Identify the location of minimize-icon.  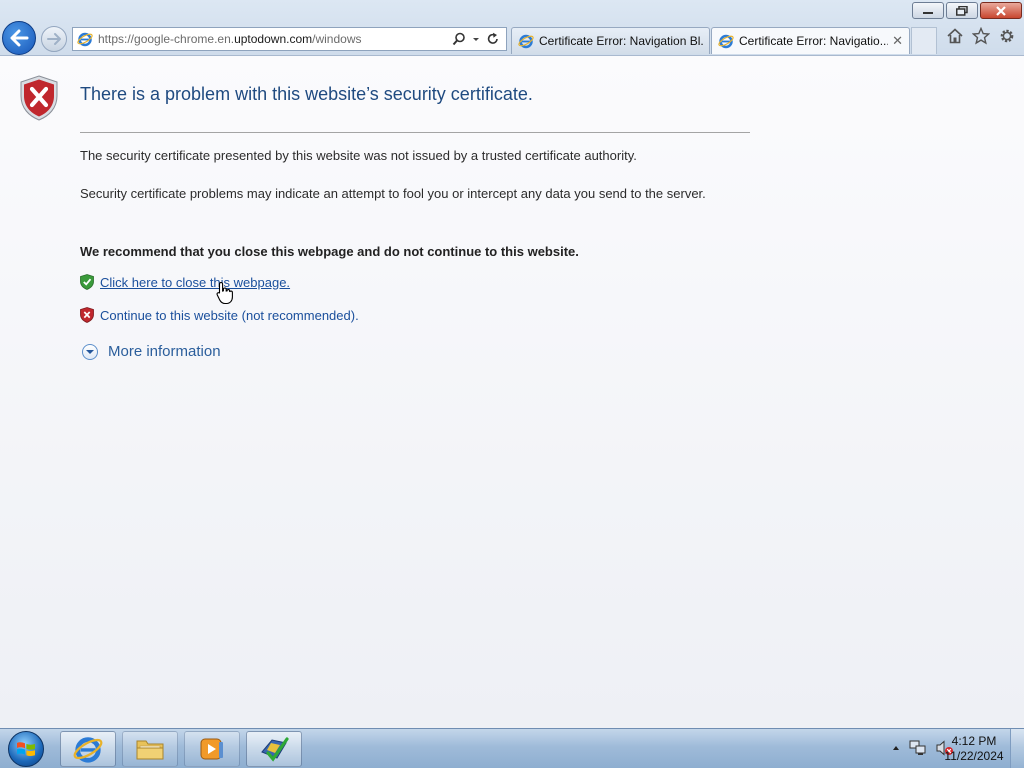
(928, 12).